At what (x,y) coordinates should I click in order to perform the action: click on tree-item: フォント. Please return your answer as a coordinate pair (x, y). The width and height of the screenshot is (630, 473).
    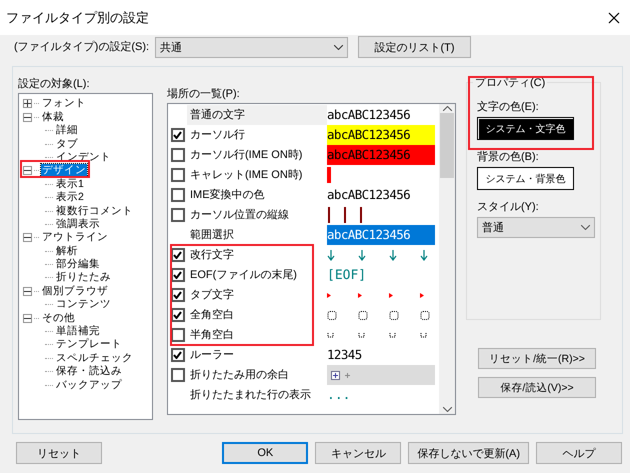
    Looking at the image, I should click on (64, 103).